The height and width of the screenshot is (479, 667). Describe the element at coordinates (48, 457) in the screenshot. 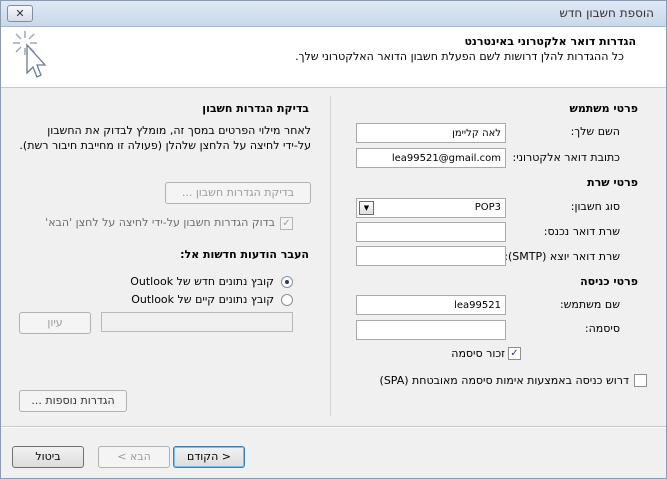

I see `cancel-button: ביטול` at that location.